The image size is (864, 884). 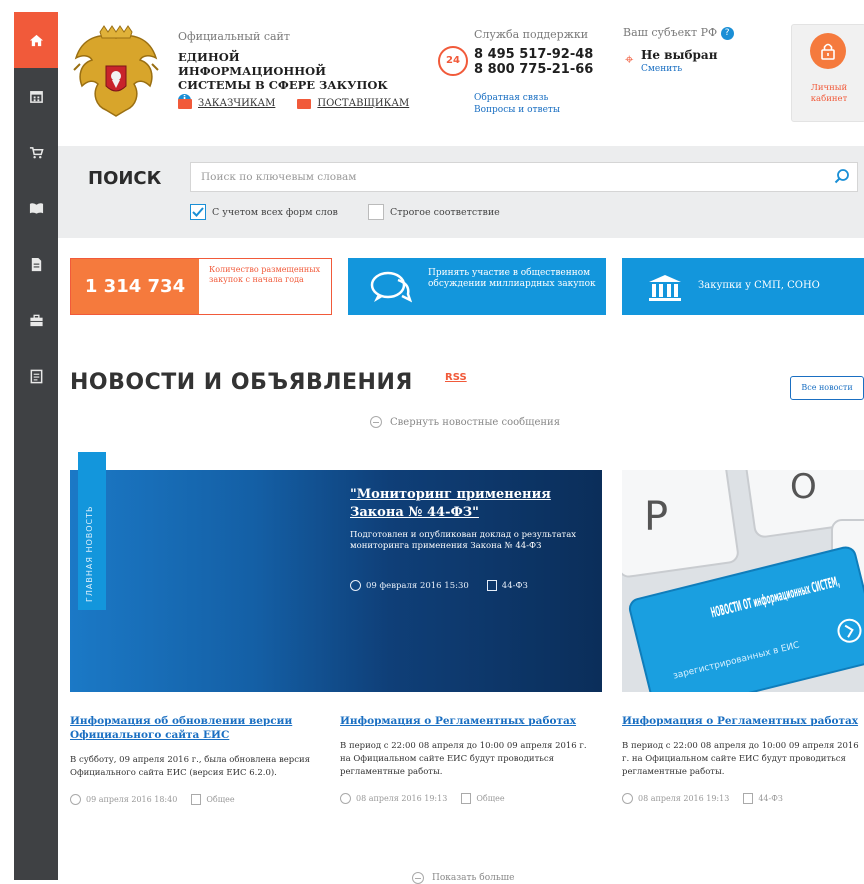 I want to click on region-change-link: Сменить, so click(x=661, y=69).